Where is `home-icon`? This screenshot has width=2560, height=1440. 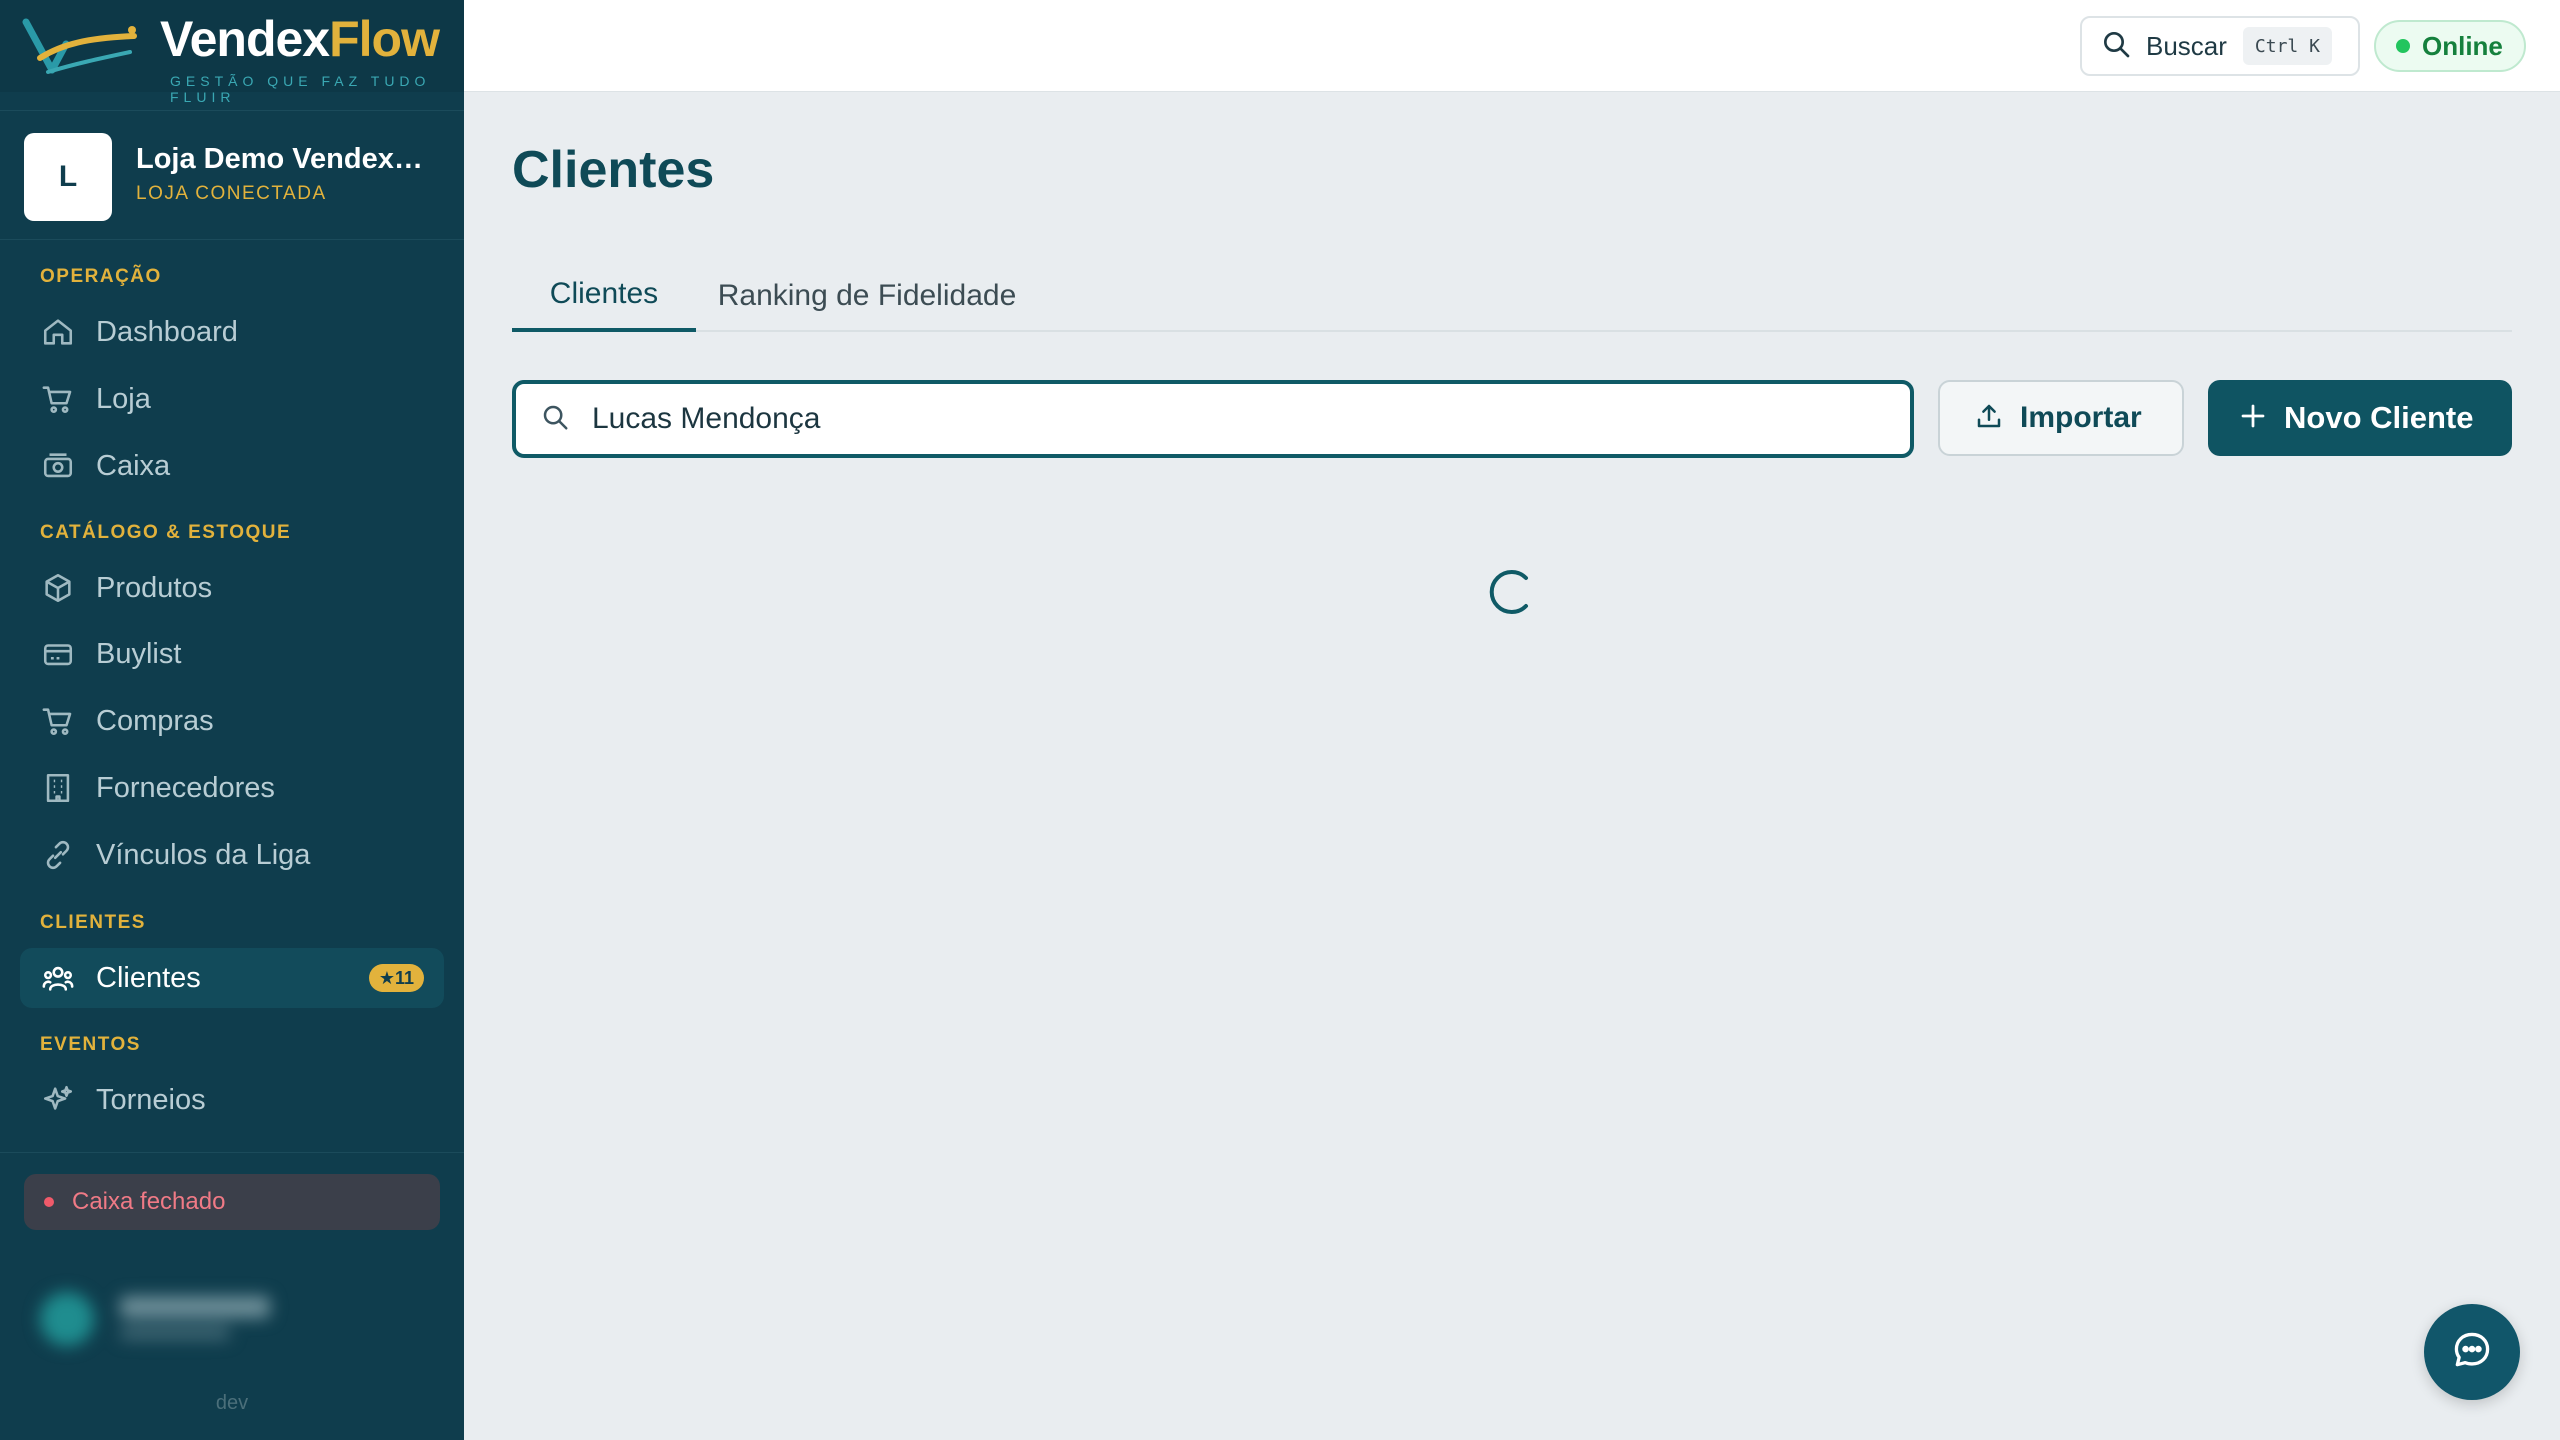 home-icon is located at coordinates (58, 332).